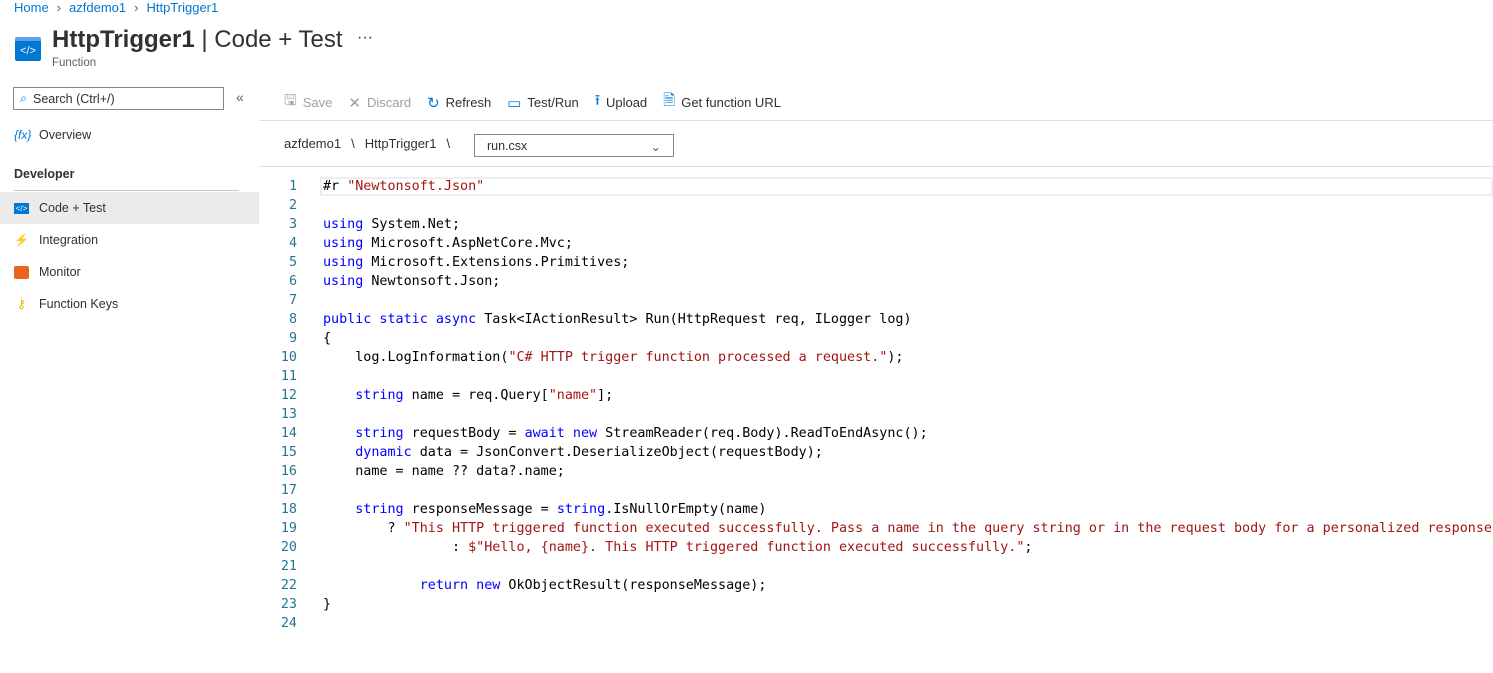  Describe the element at coordinates (496, 262) in the screenshot. I see `code-token: Microsoft.Extensions.Primitives;` at that location.